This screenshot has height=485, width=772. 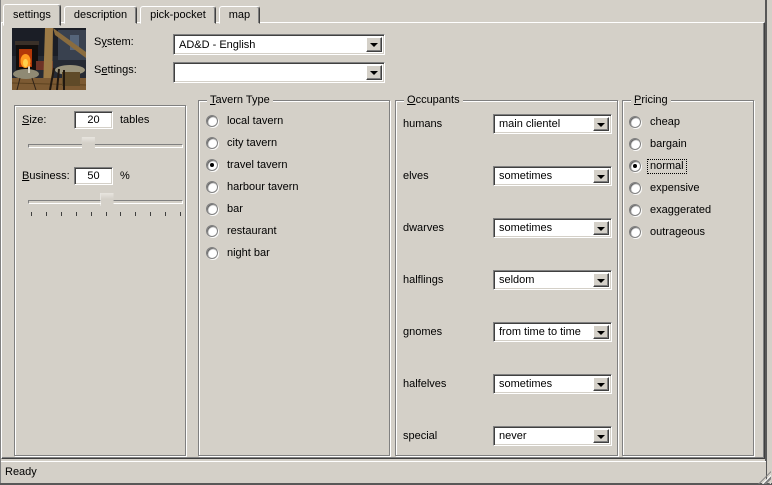 What do you see at coordinates (135, 120) in the screenshot?
I see `size-unit-label: tables` at bounding box center [135, 120].